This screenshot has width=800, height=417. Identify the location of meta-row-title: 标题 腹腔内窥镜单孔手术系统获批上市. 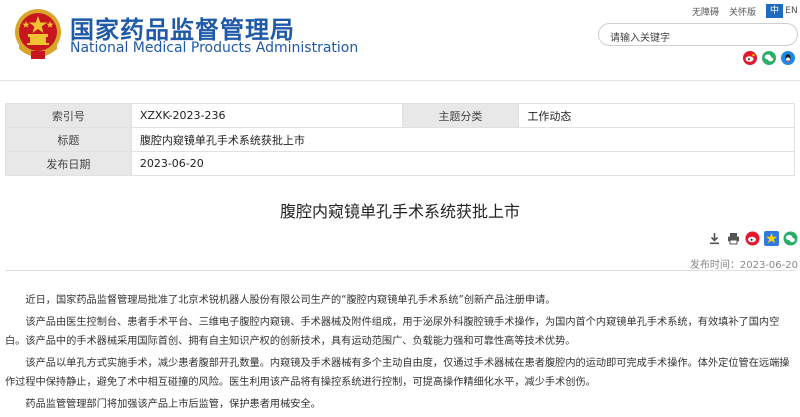
(400, 139).